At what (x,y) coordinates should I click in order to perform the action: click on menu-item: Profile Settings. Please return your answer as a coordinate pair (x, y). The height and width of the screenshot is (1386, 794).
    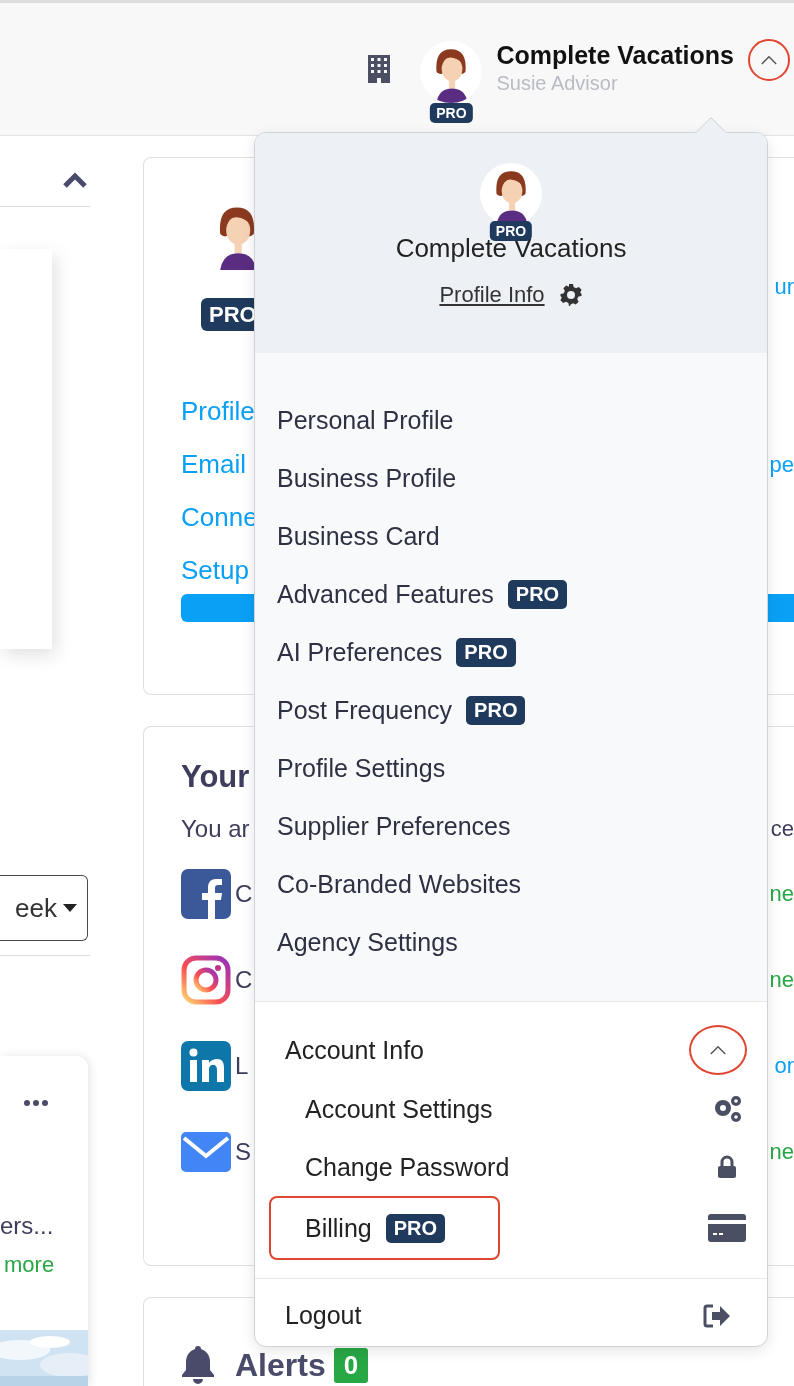
    Looking at the image, I should click on (522, 768).